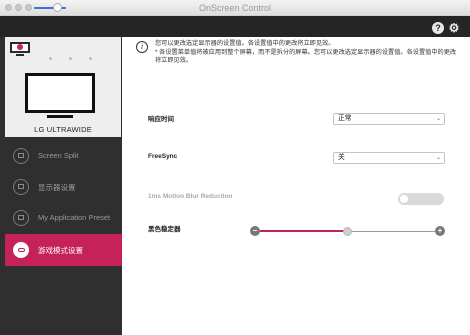 The image size is (470, 335). I want to click on freesync-select: 关 ⌄, so click(389, 158).